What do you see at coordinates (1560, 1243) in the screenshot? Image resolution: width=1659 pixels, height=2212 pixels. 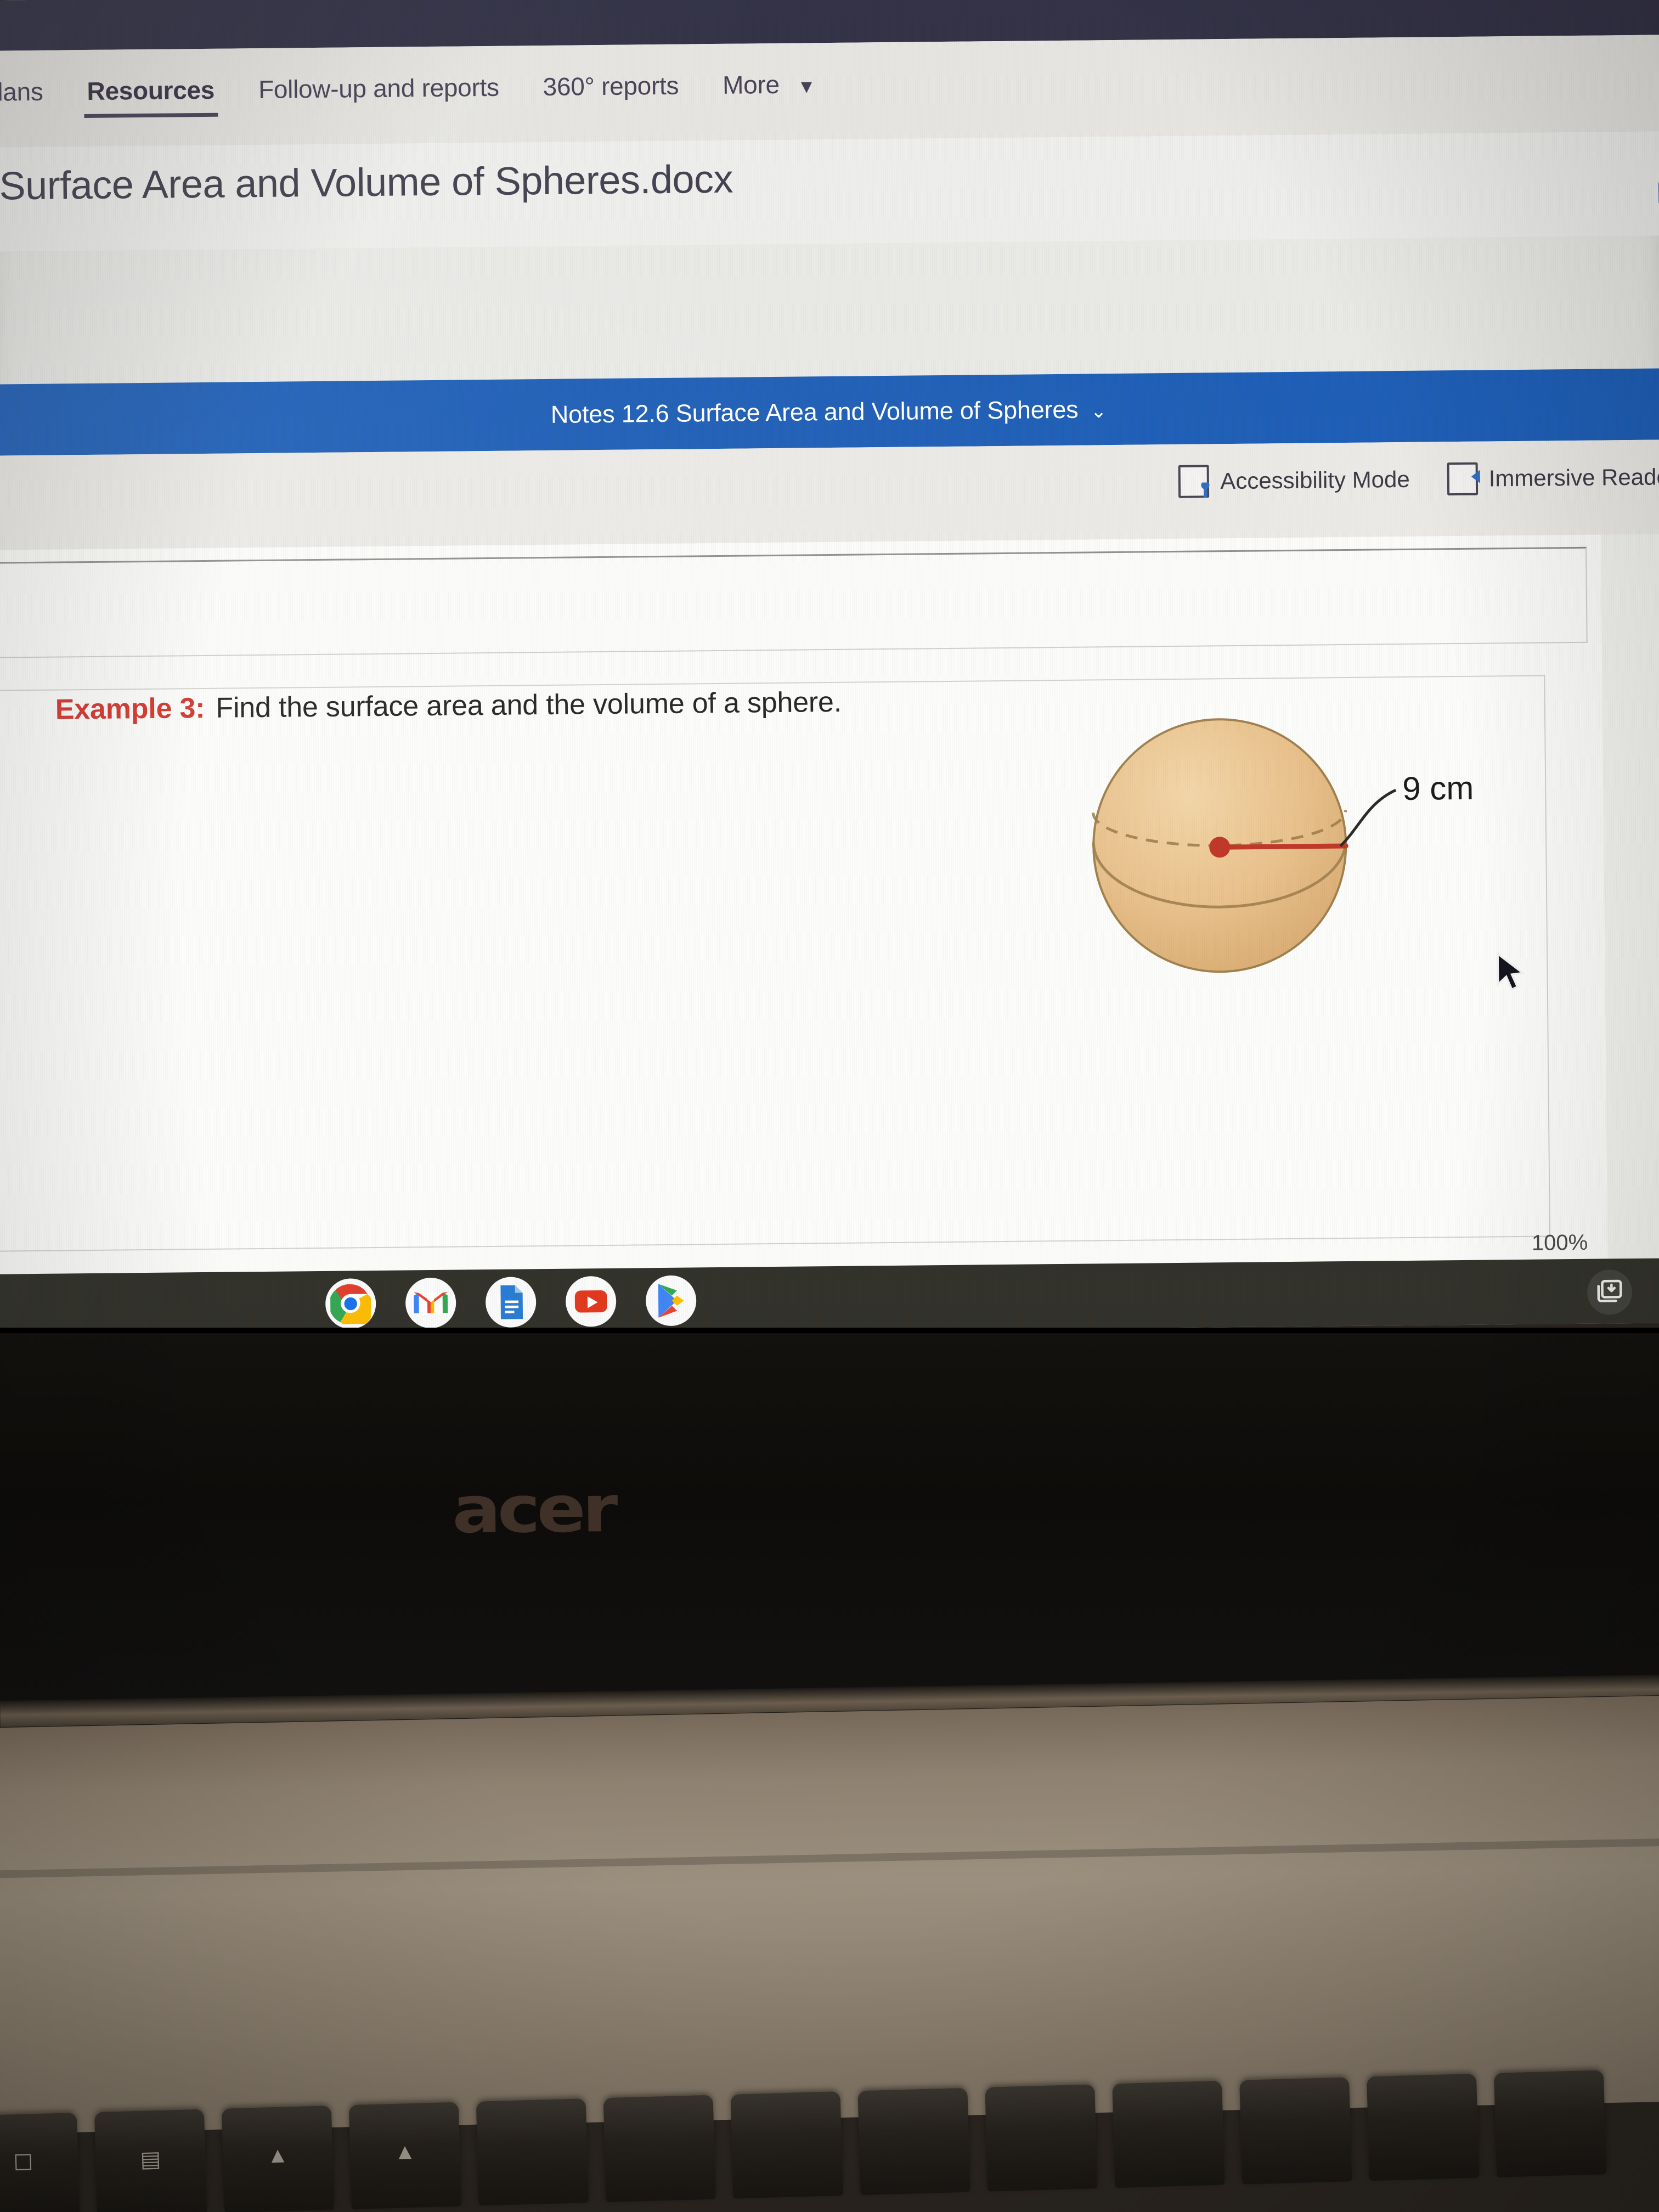 I see `zoom-level: 100%` at bounding box center [1560, 1243].